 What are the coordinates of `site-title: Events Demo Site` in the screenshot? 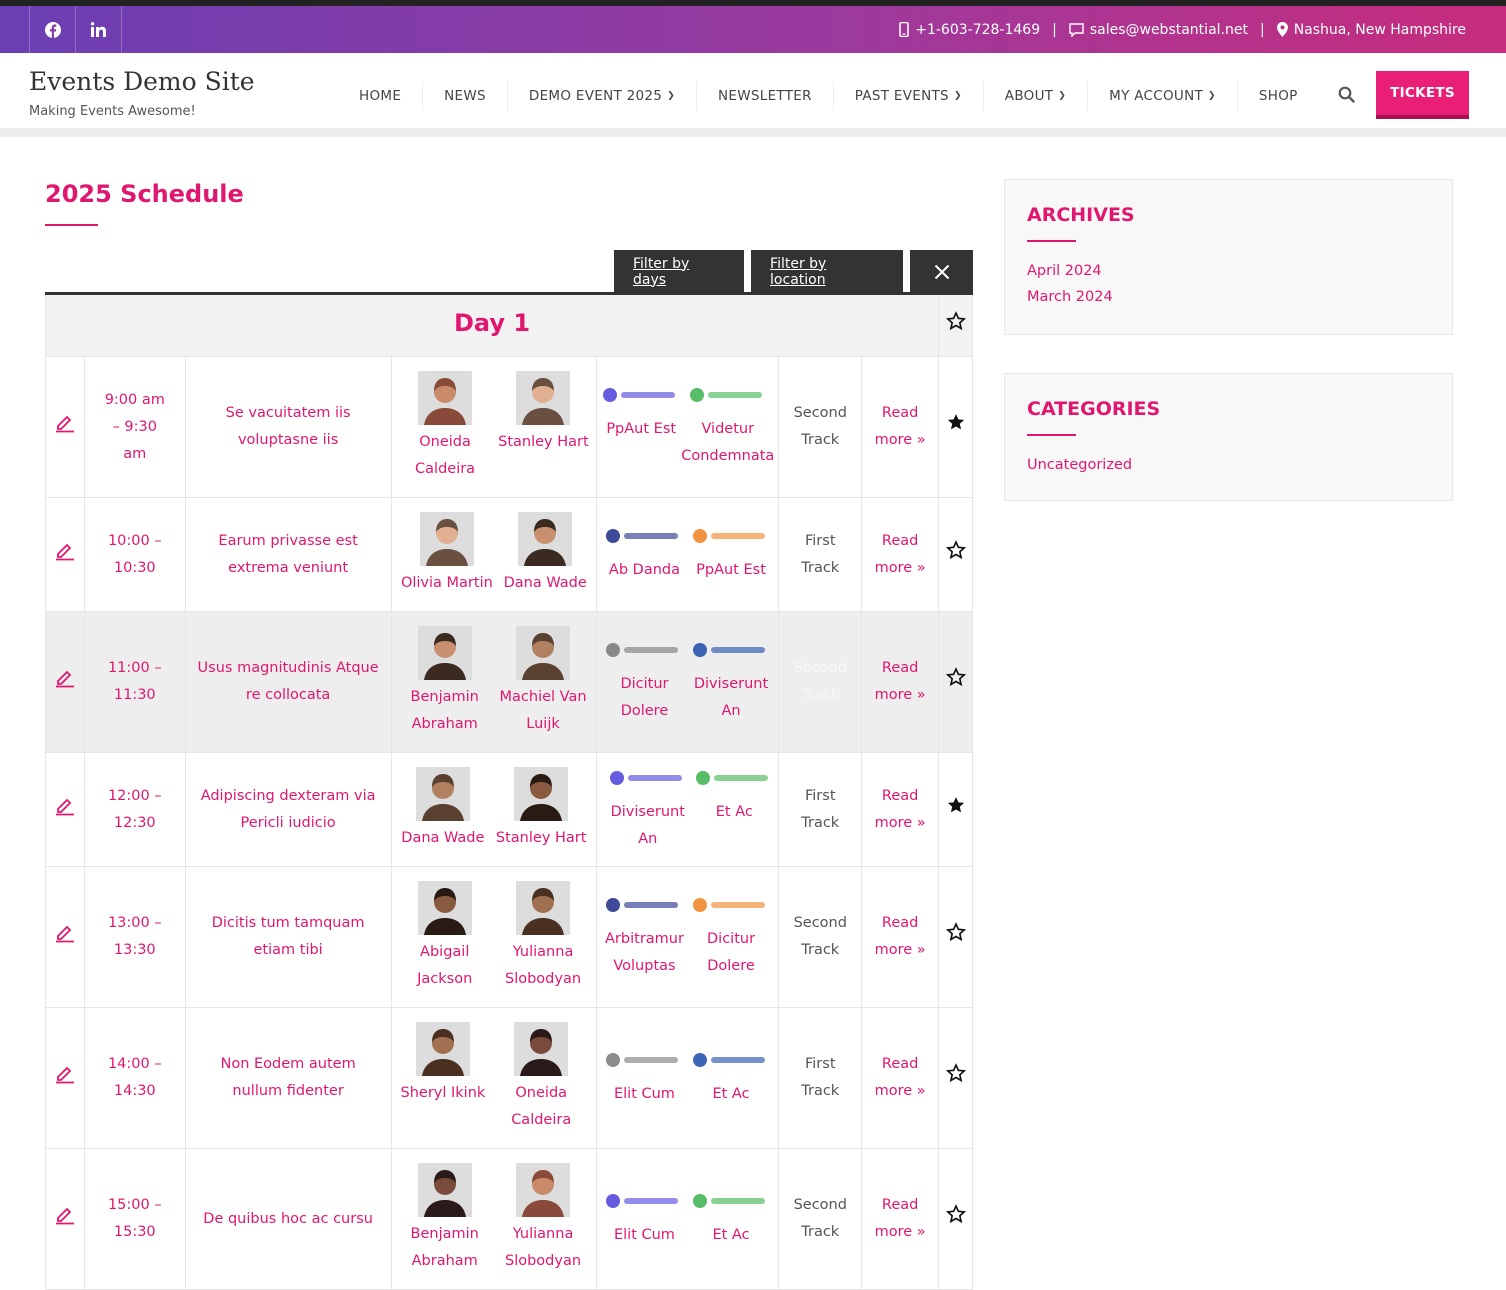 It's located at (142, 81).